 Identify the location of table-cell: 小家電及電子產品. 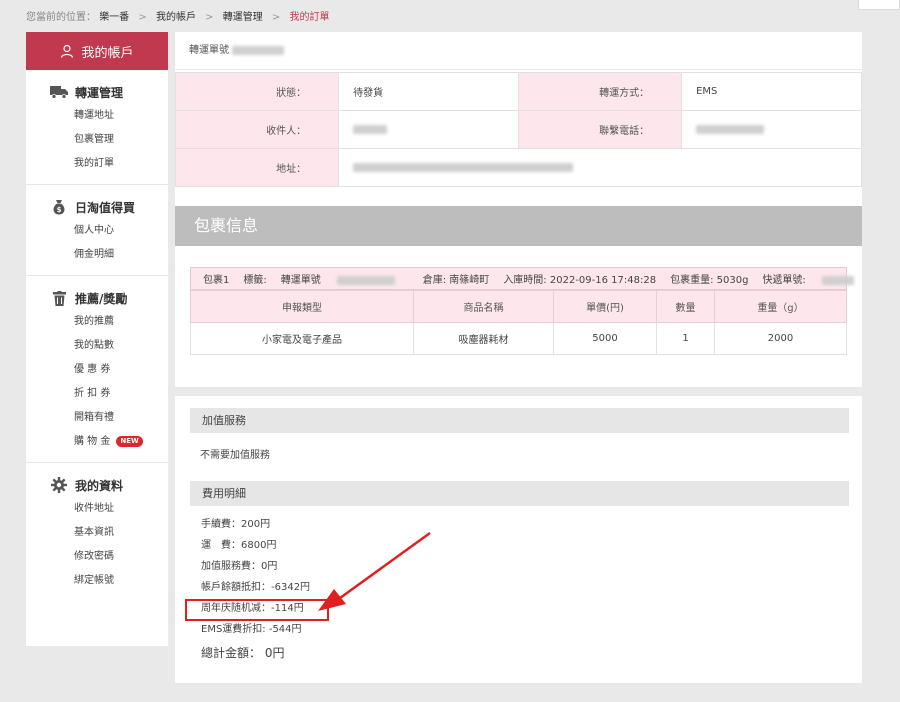
(302, 338).